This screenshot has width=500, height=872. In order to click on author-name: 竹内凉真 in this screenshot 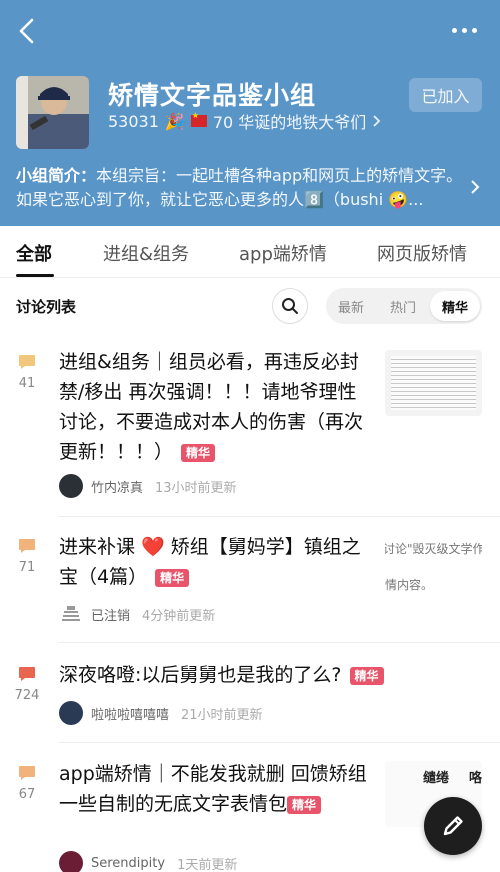, I will do `click(117, 488)`.